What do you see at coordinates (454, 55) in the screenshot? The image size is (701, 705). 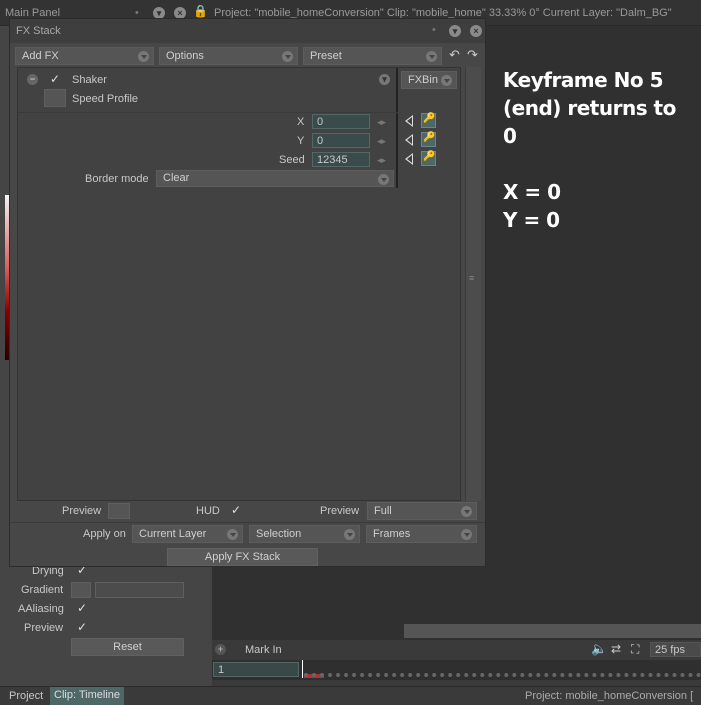 I see `undo-icon: ↶` at bounding box center [454, 55].